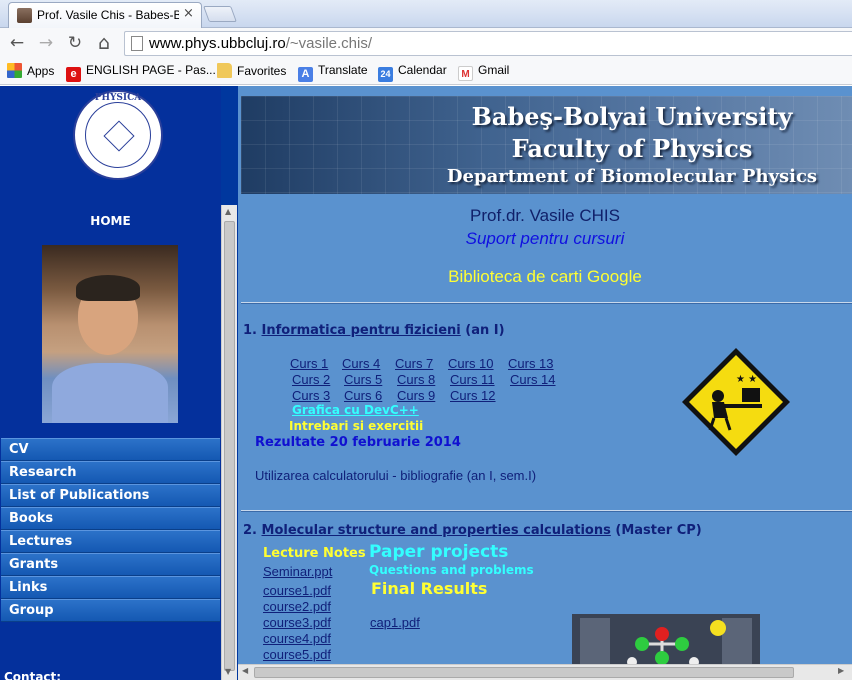 This screenshot has height=680, width=852. I want to click on scroll-down-icon: ▼, so click(228, 671).